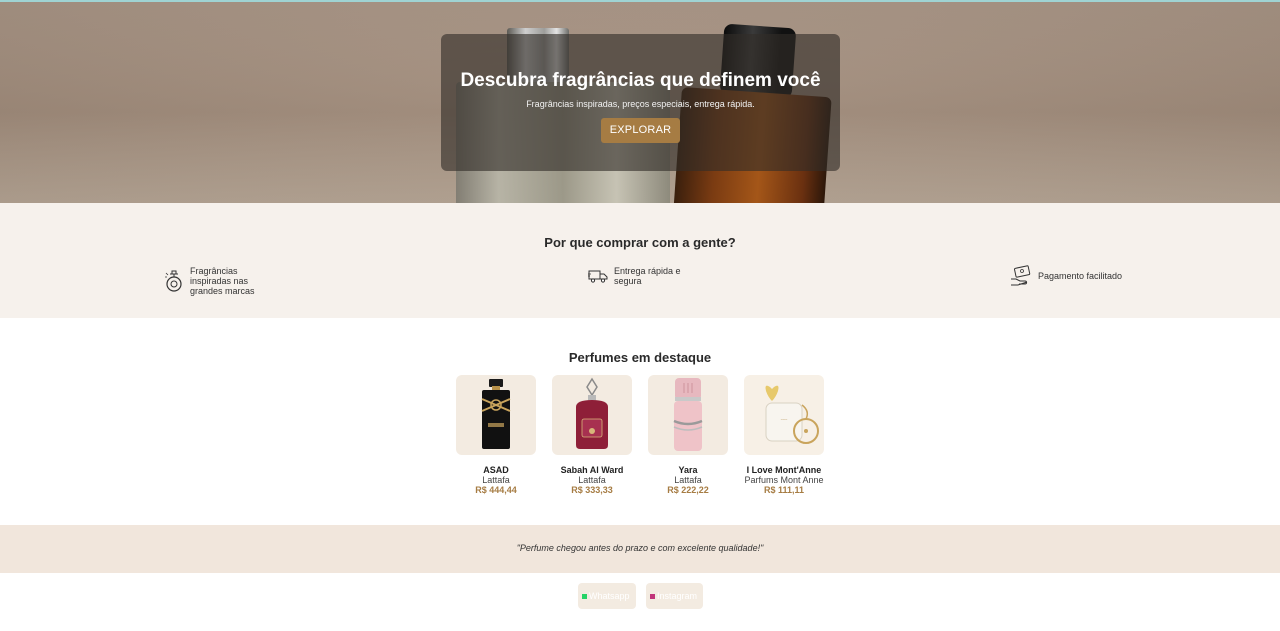  Describe the element at coordinates (784, 470) in the screenshot. I see `product-name: I Love Mont'Anne` at that location.